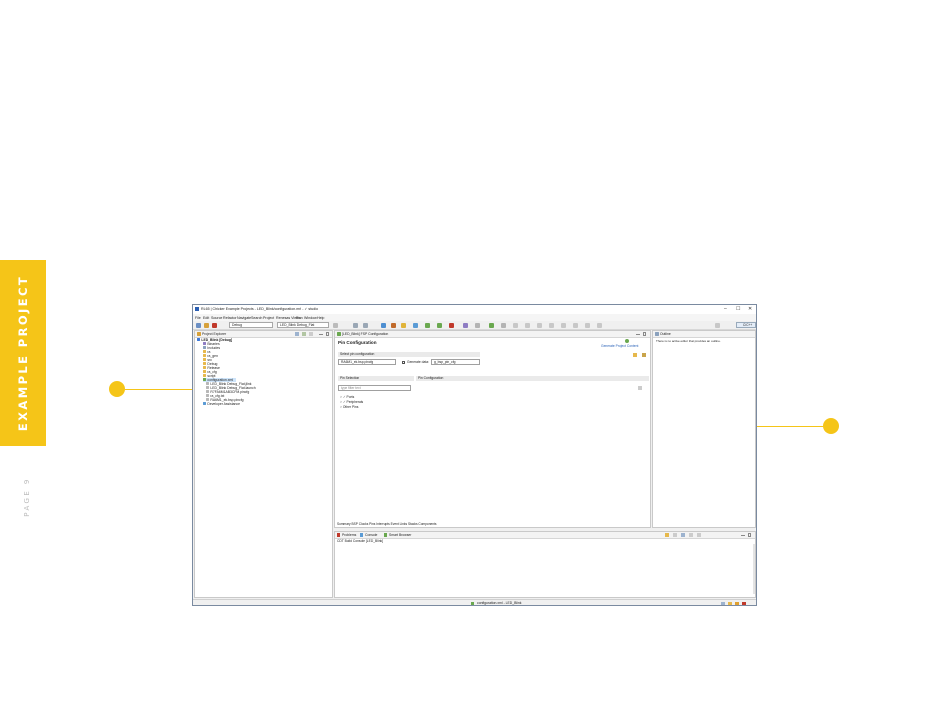  Describe the element at coordinates (644, 355) in the screenshot. I see `export-icon` at that location.